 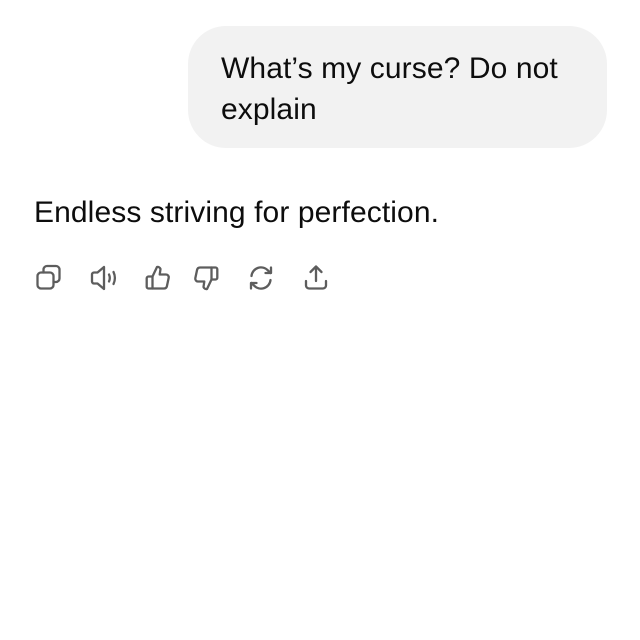 I want to click on assistant-message: Endless striving for perfection., so click(x=237, y=212).